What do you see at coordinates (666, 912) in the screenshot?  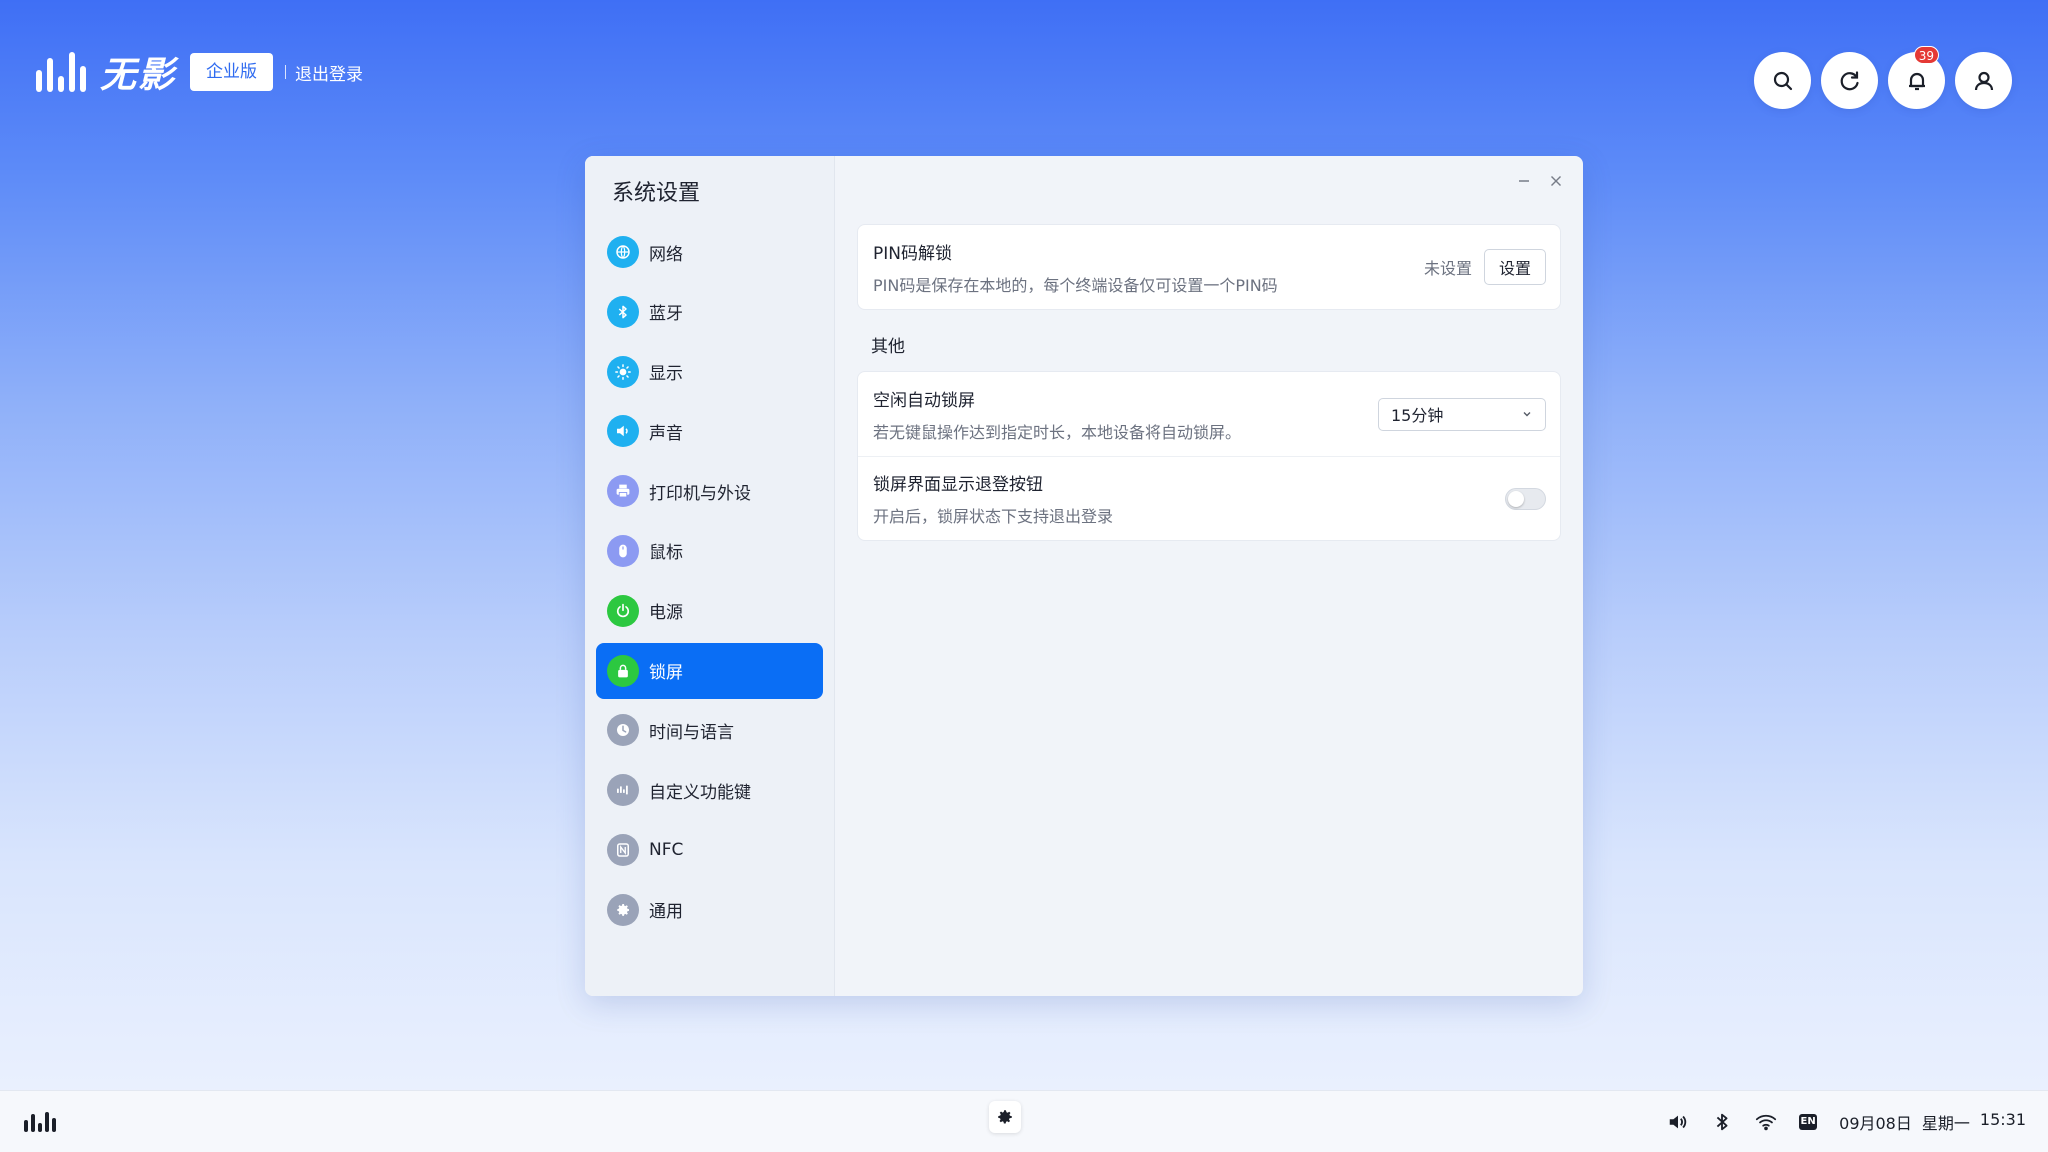 I see `sidebar-item-label: 通用` at bounding box center [666, 912].